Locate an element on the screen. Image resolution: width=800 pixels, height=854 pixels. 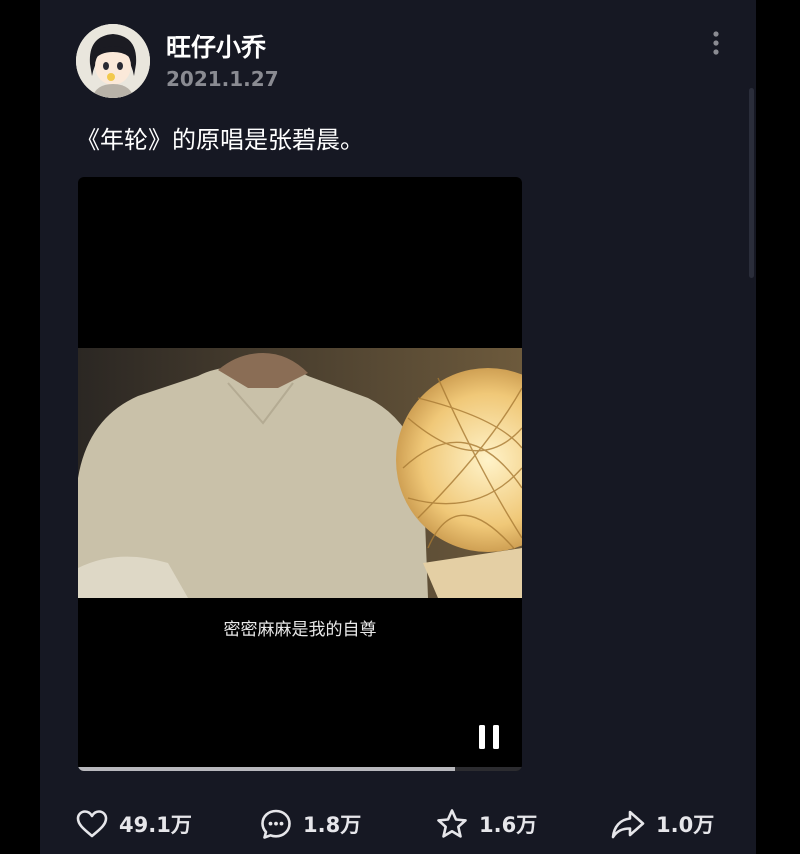
comment-bubble-icon is located at coordinates (276, 824).